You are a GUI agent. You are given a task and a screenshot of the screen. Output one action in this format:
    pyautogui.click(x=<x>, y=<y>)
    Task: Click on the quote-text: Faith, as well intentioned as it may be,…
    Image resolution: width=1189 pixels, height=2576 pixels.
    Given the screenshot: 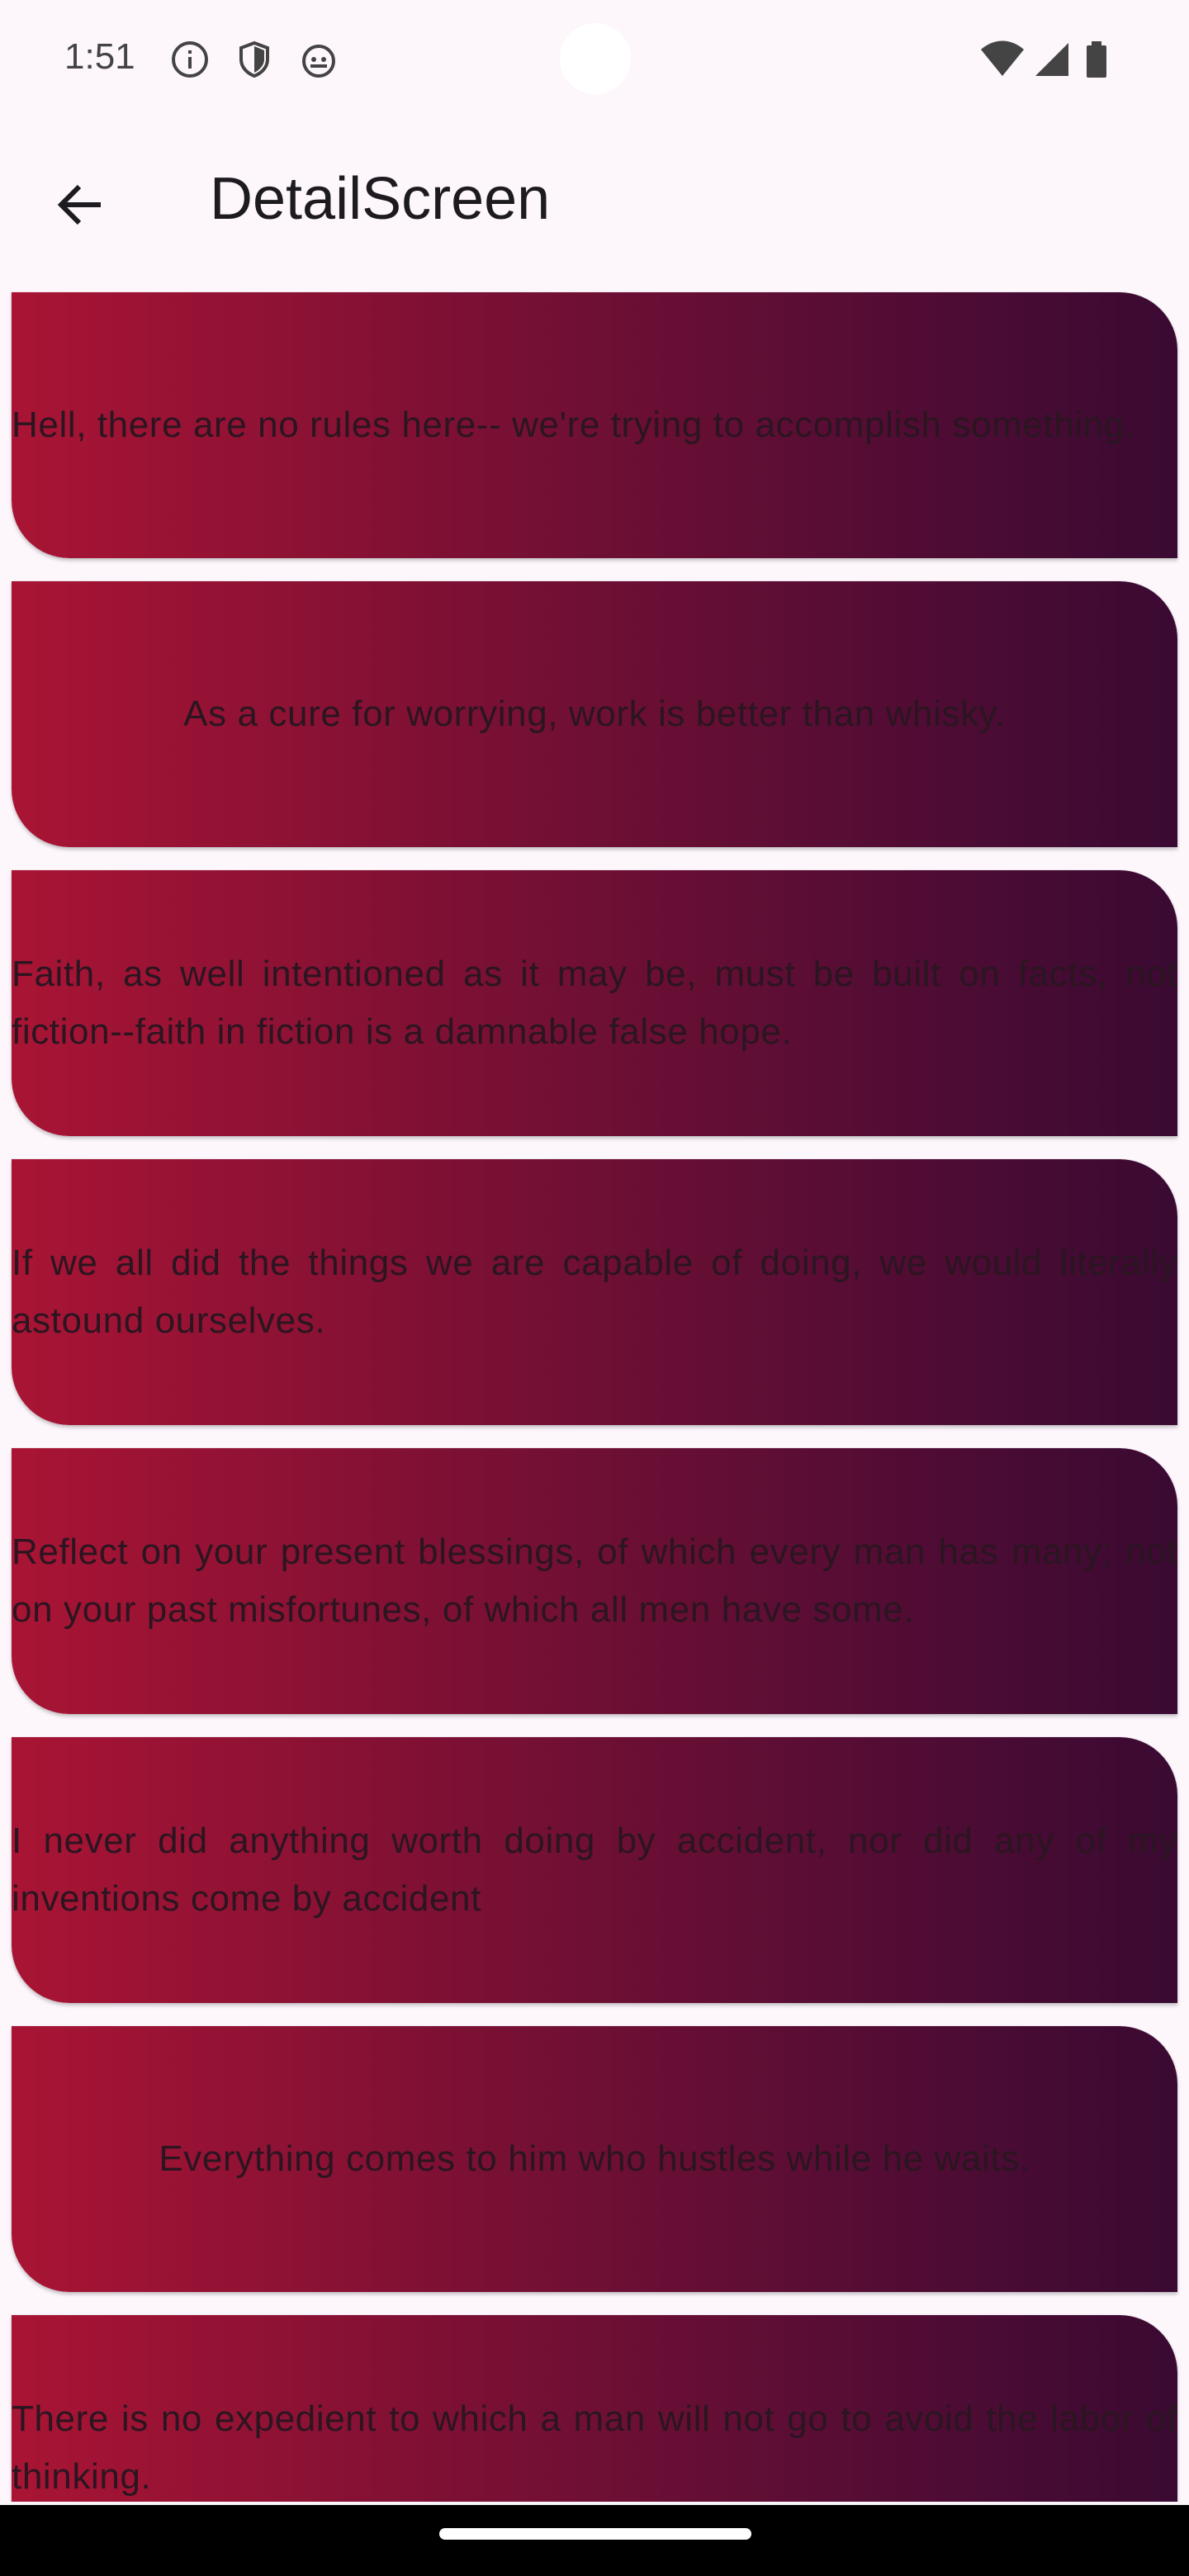 What is the action you would take?
    pyautogui.click(x=594, y=1003)
    